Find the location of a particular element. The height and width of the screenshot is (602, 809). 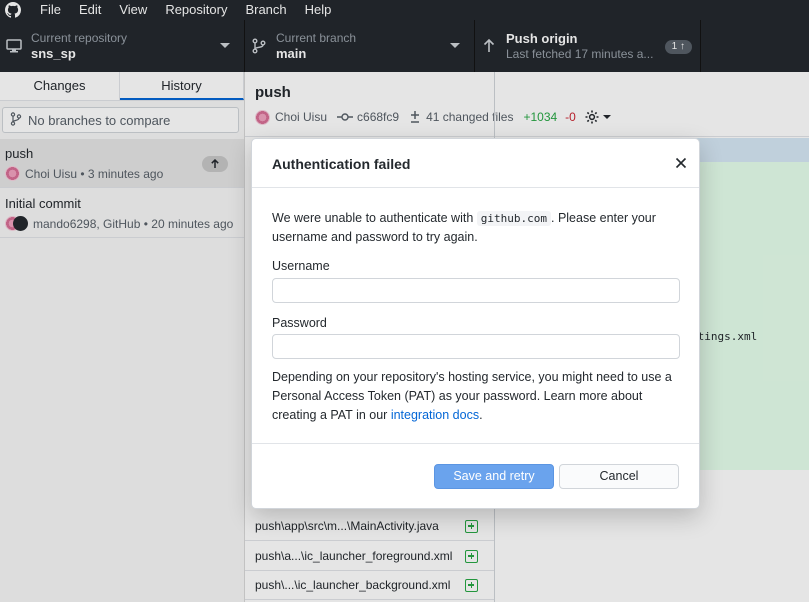

integration-docs-link: integration docs is located at coordinates (435, 415).